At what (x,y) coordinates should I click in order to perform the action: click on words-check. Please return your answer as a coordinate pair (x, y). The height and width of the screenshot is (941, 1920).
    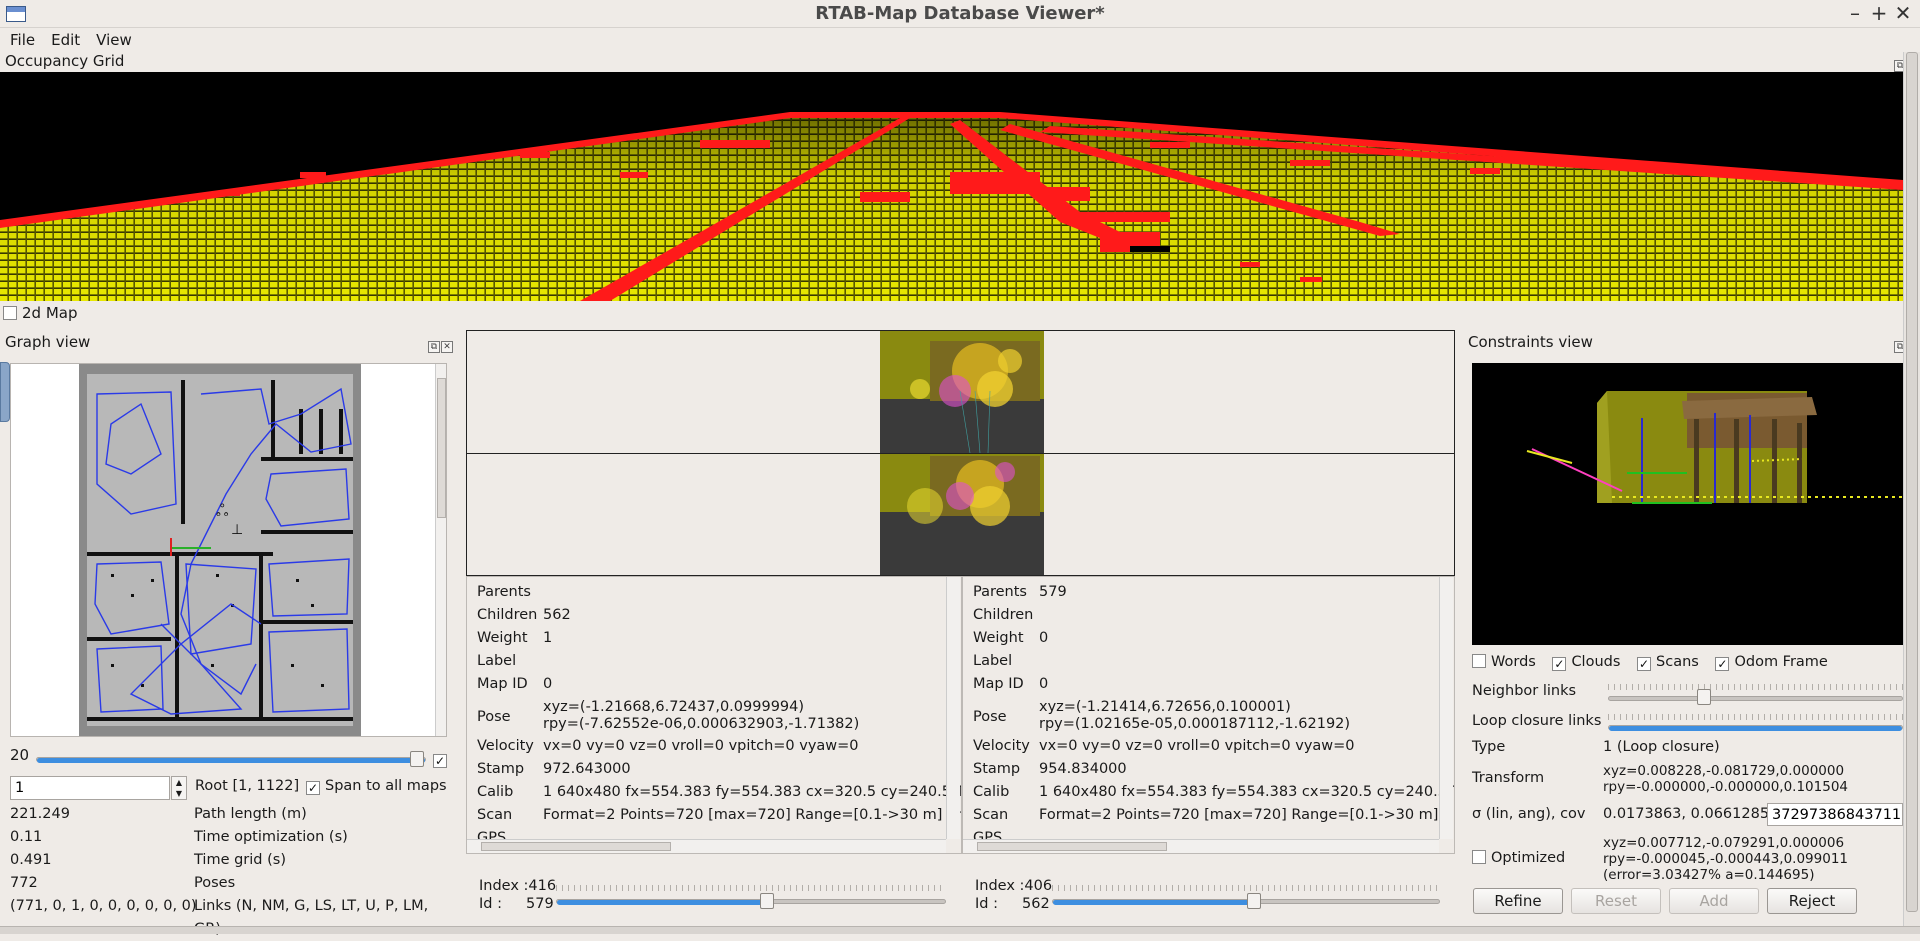
    Looking at the image, I should click on (1479, 661).